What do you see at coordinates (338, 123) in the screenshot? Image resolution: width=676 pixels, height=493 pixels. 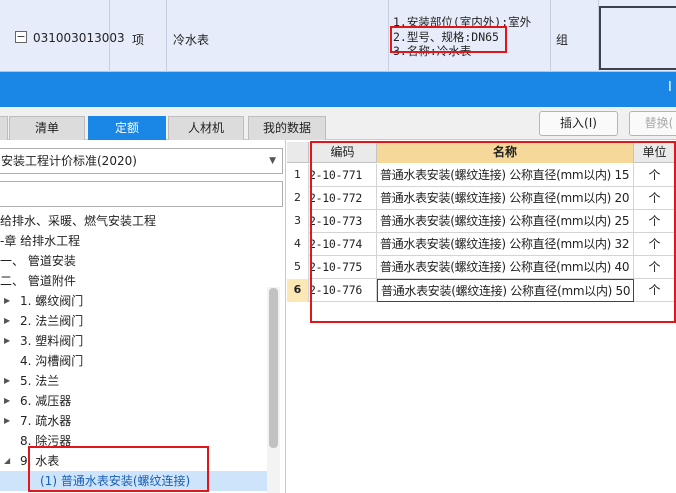 I see `tab-strip: 清单 定额 人材机 我的数据 插入(I) 替换(` at bounding box center [338, 123].